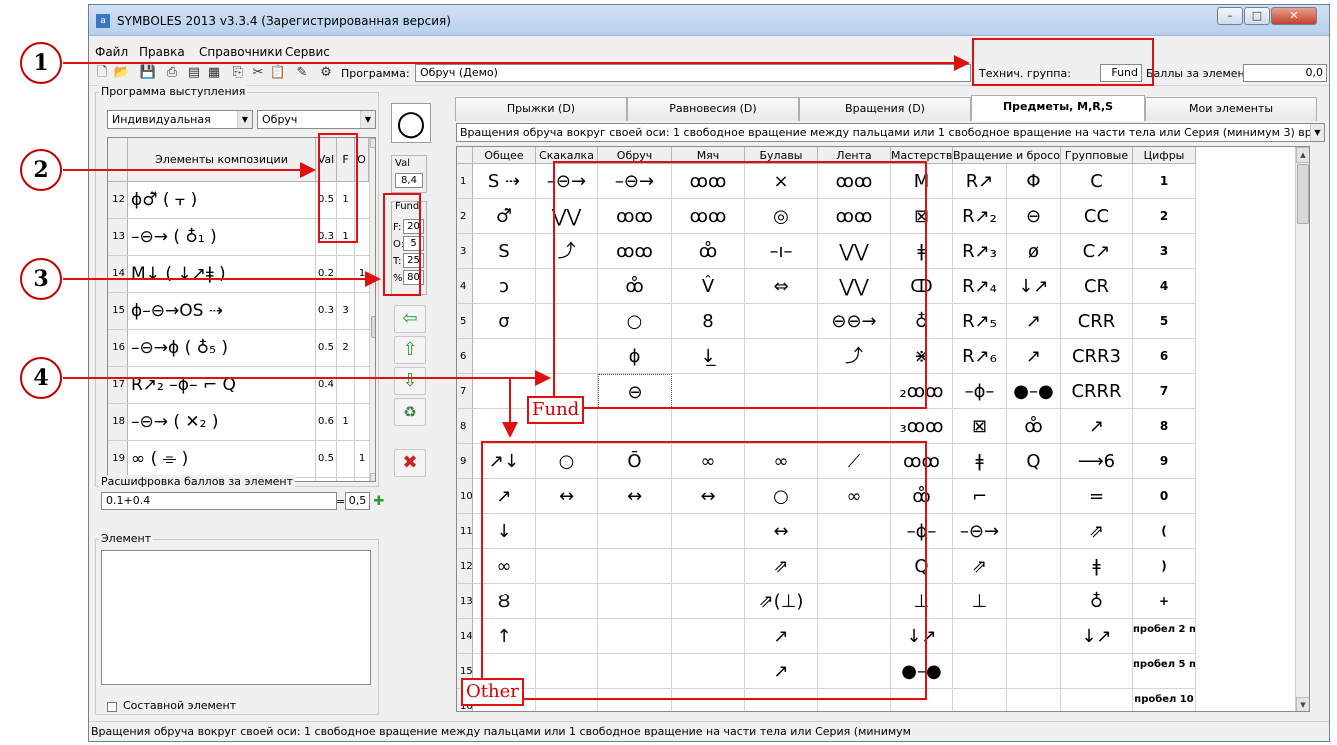 Image resolution: width=1337 pixels, height=745 pixels. Describe the element at coordinates (122, 73) in the screenshot. I see `open-folder-icon: 📂` at that location.